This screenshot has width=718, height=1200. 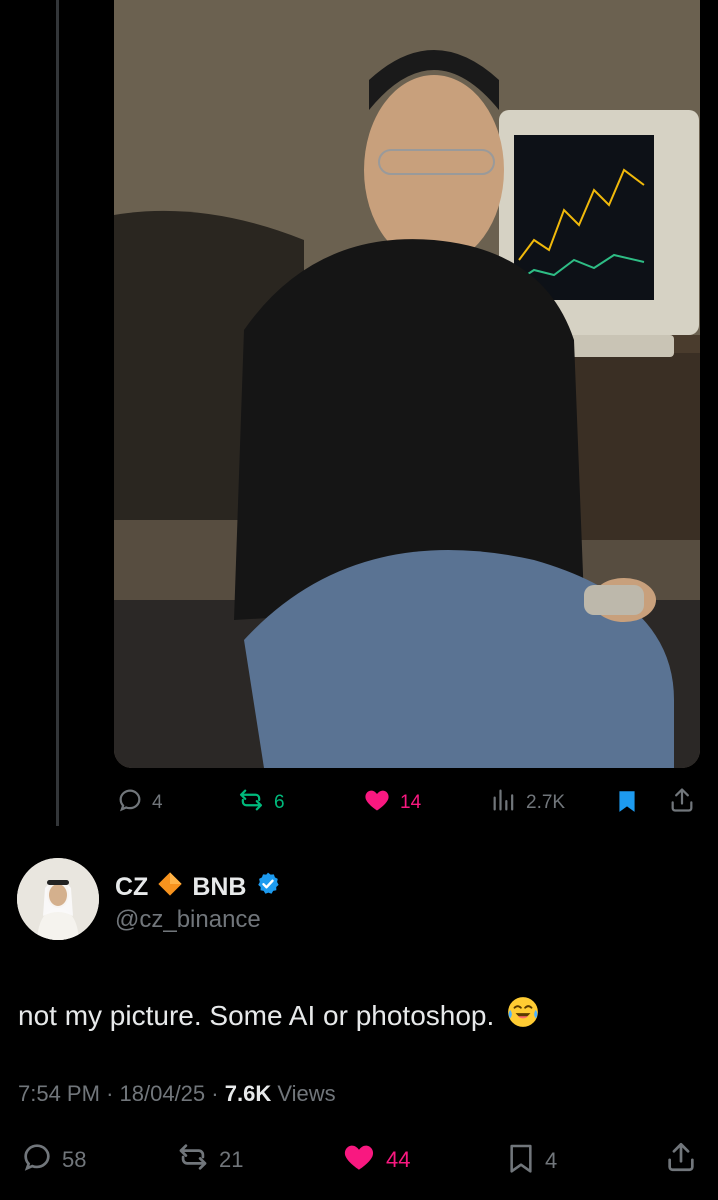 I want to click on tweet-time: 7:54 PM, so click(x=59, y=1093).